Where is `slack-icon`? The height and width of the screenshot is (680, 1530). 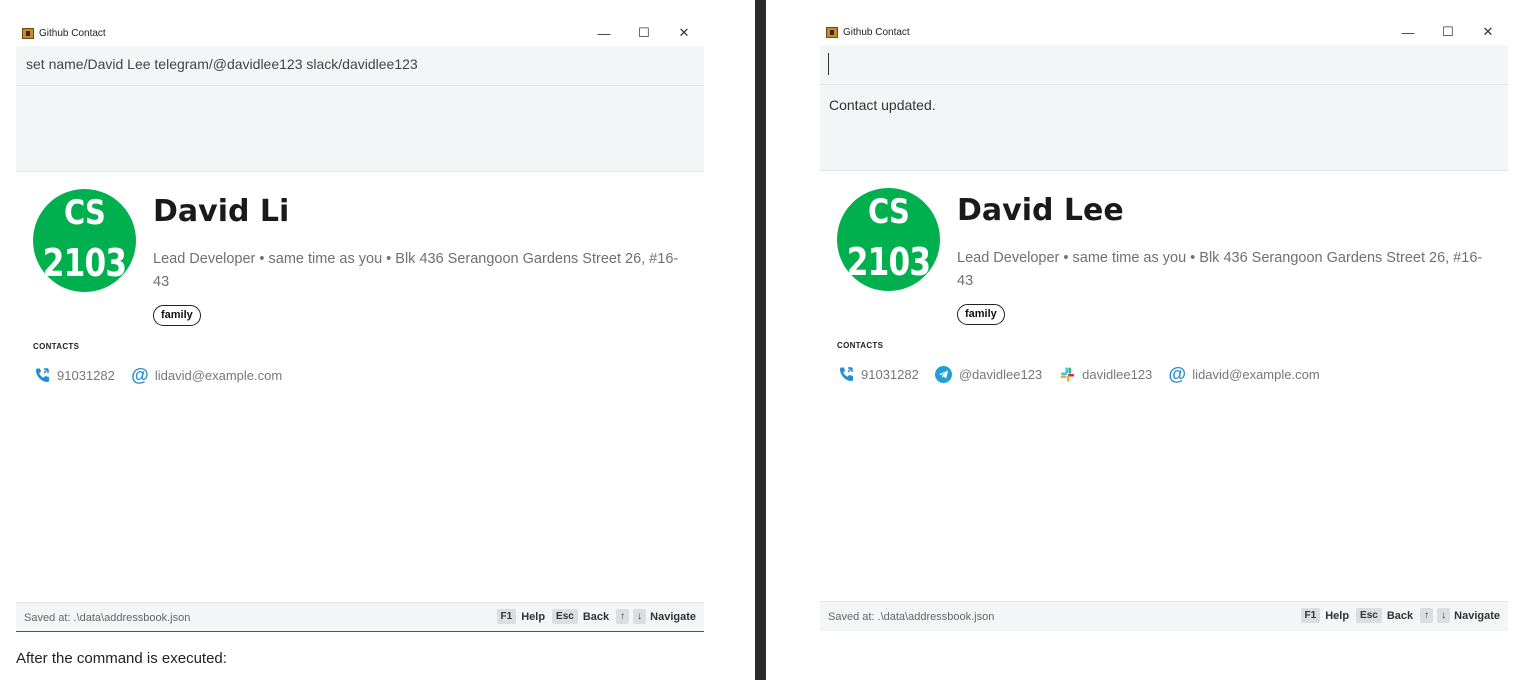 slack-icon is located at coordinates (1067, 374).